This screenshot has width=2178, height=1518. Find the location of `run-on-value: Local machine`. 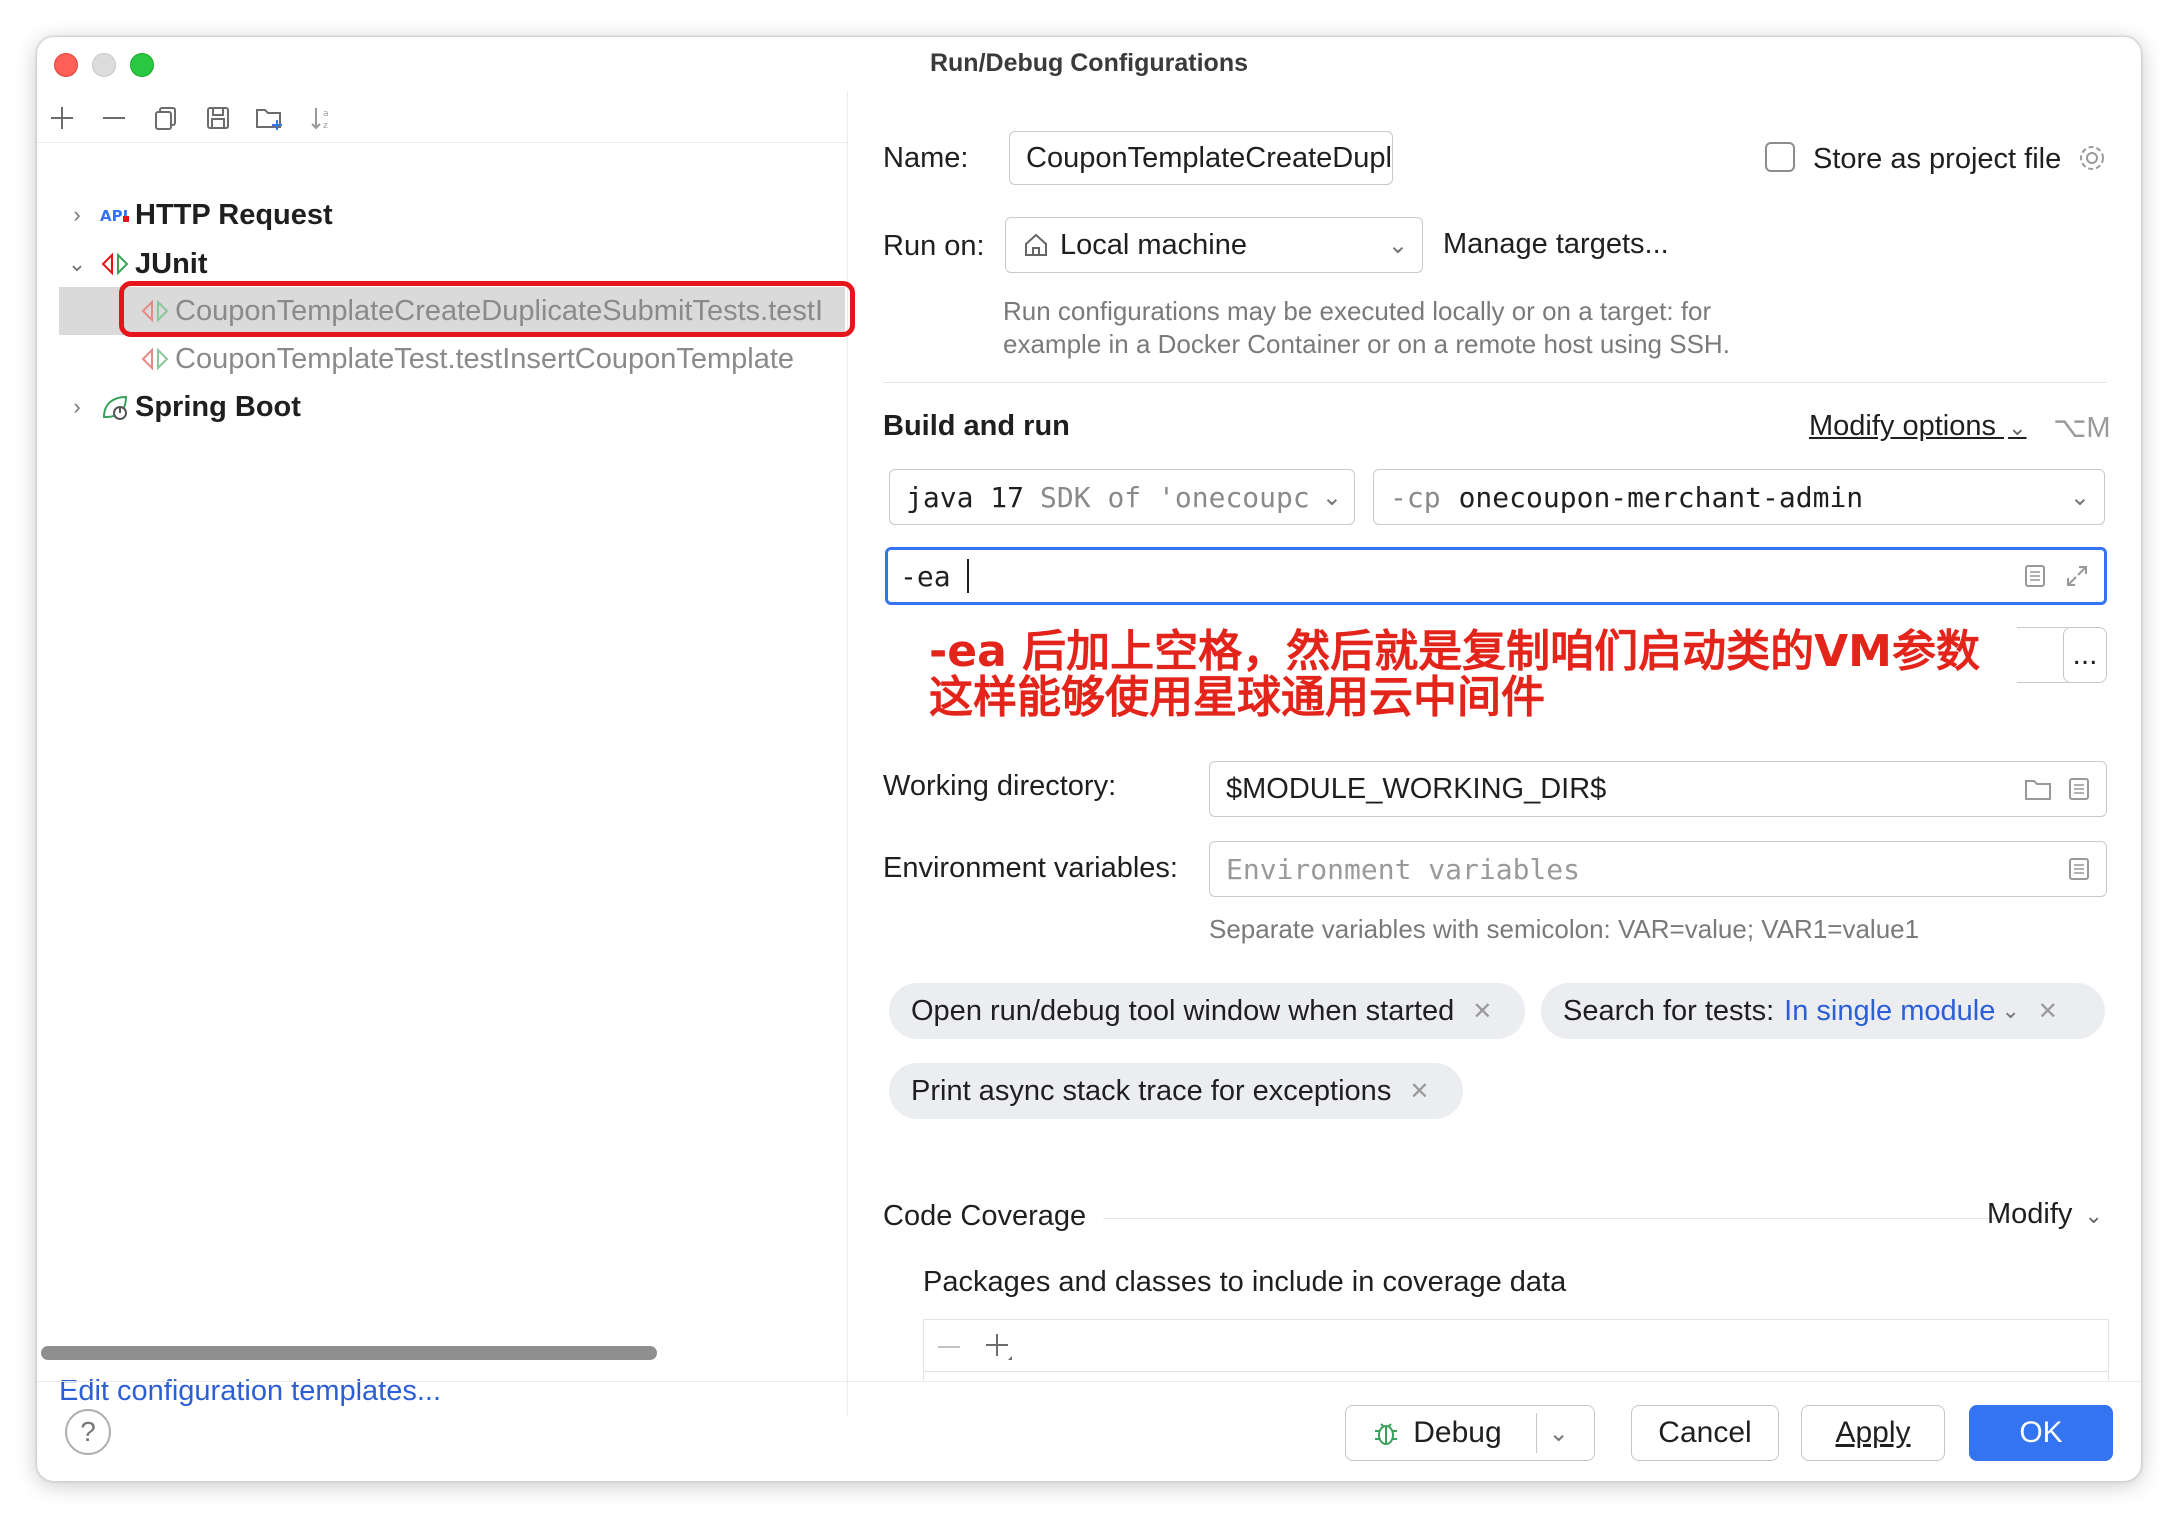

run-on-value: Local machine is located at coordinates (1153, 244).